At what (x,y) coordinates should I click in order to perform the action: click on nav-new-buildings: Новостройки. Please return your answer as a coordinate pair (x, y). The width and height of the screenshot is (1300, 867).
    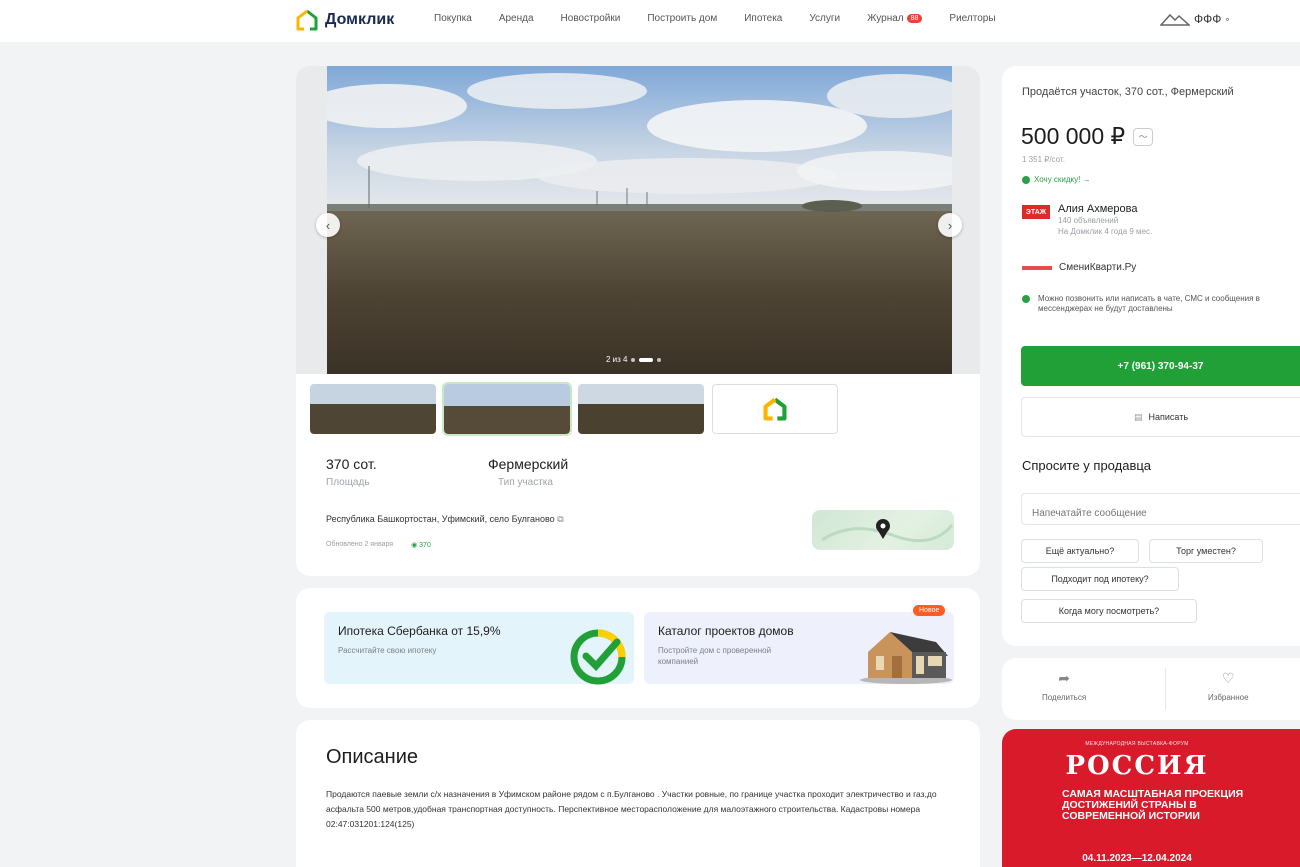
    Looking at the image, I should click on (591, 18).